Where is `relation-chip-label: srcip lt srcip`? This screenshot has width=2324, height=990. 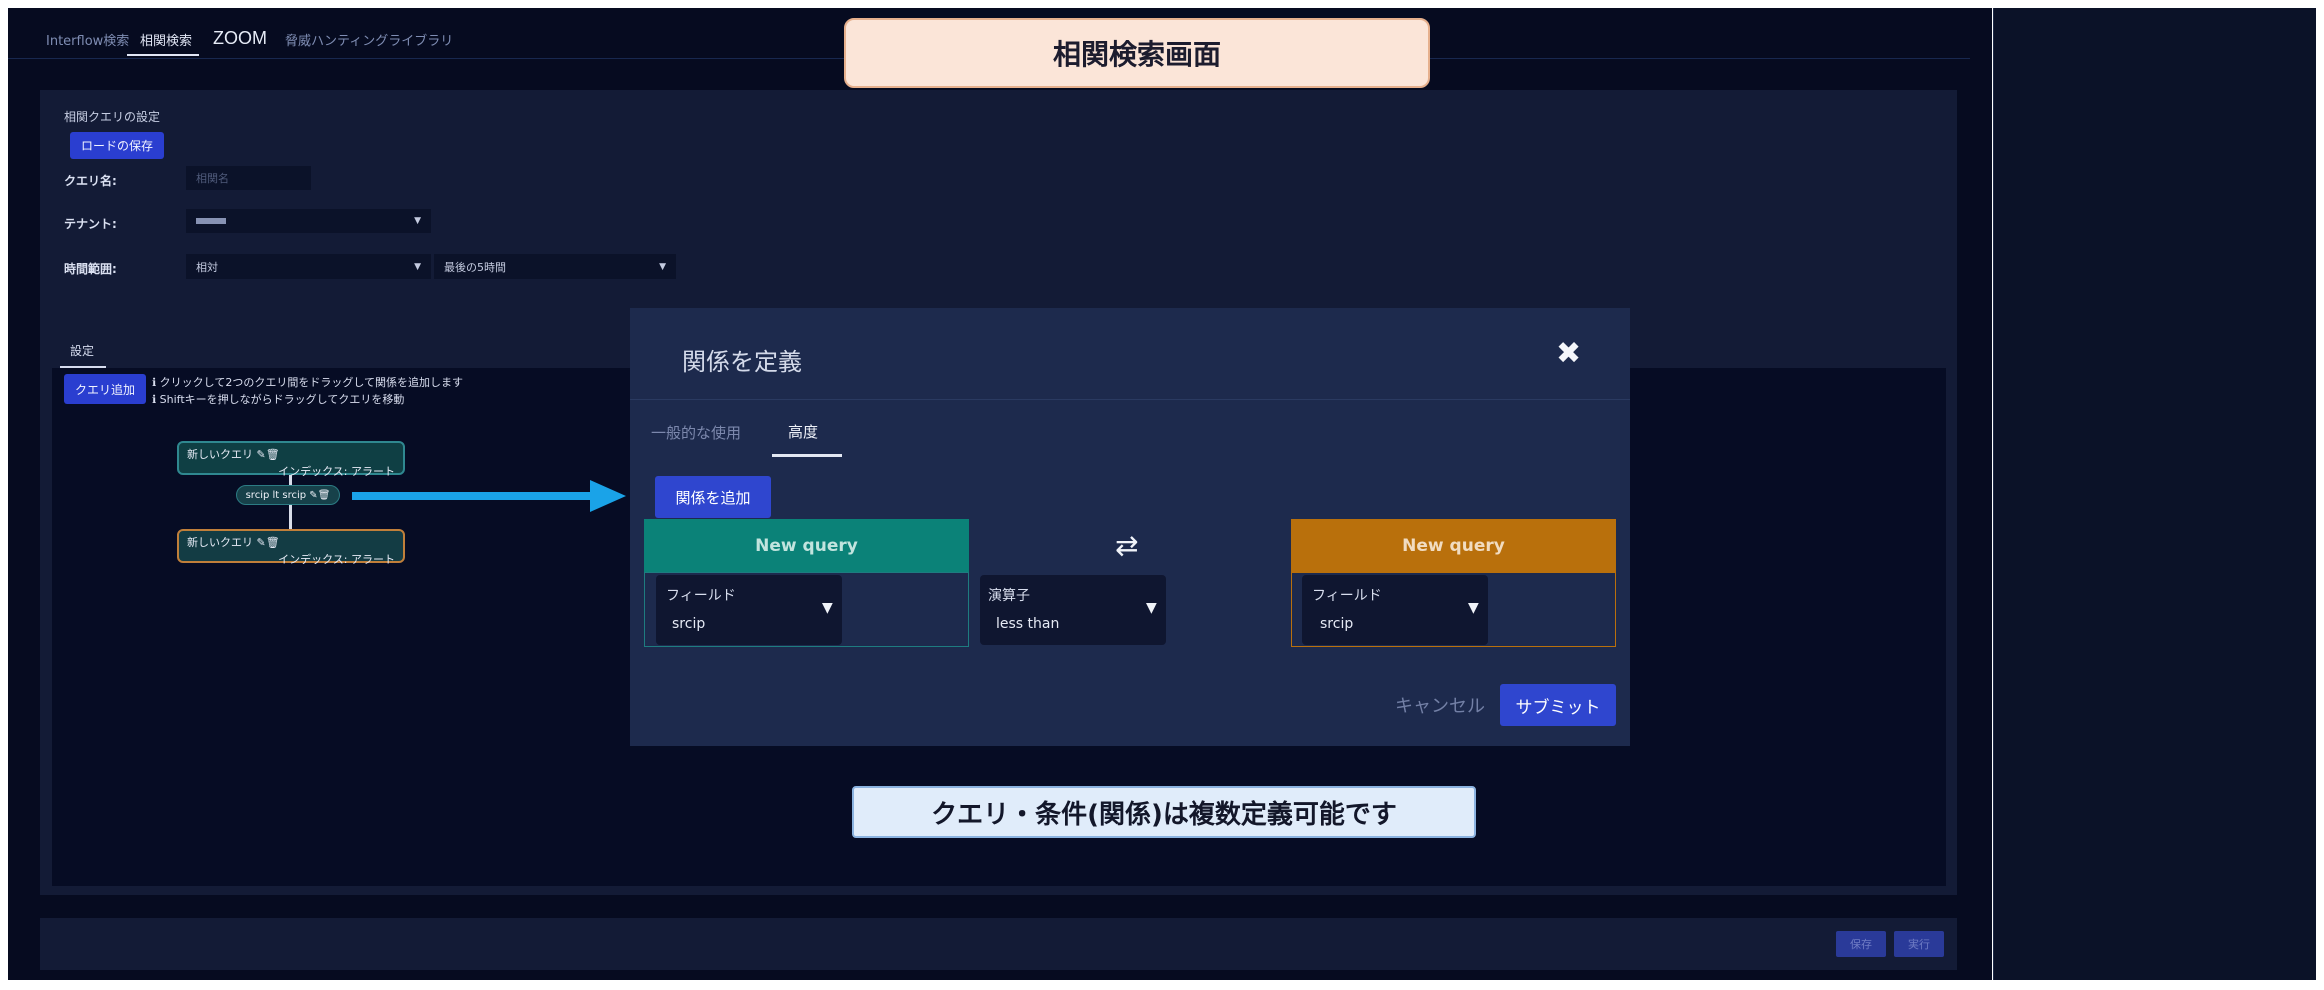 relation-chip-label: srcip lt srcip is located at coordinates (276, 495).